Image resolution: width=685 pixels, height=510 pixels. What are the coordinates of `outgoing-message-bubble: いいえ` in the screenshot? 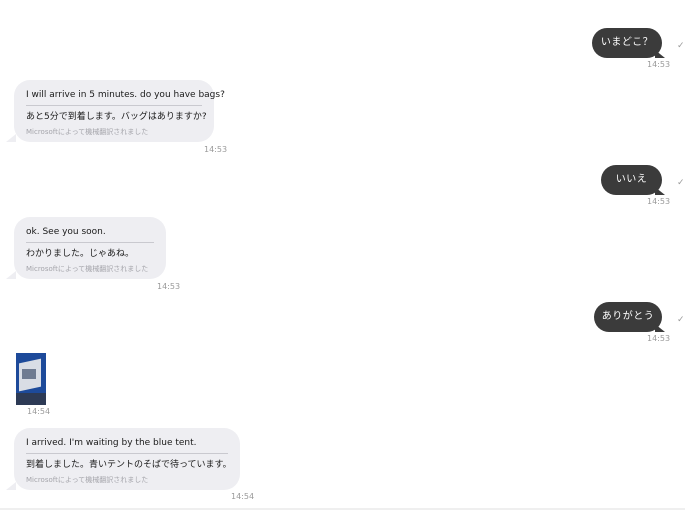 It's located at (631, 180).